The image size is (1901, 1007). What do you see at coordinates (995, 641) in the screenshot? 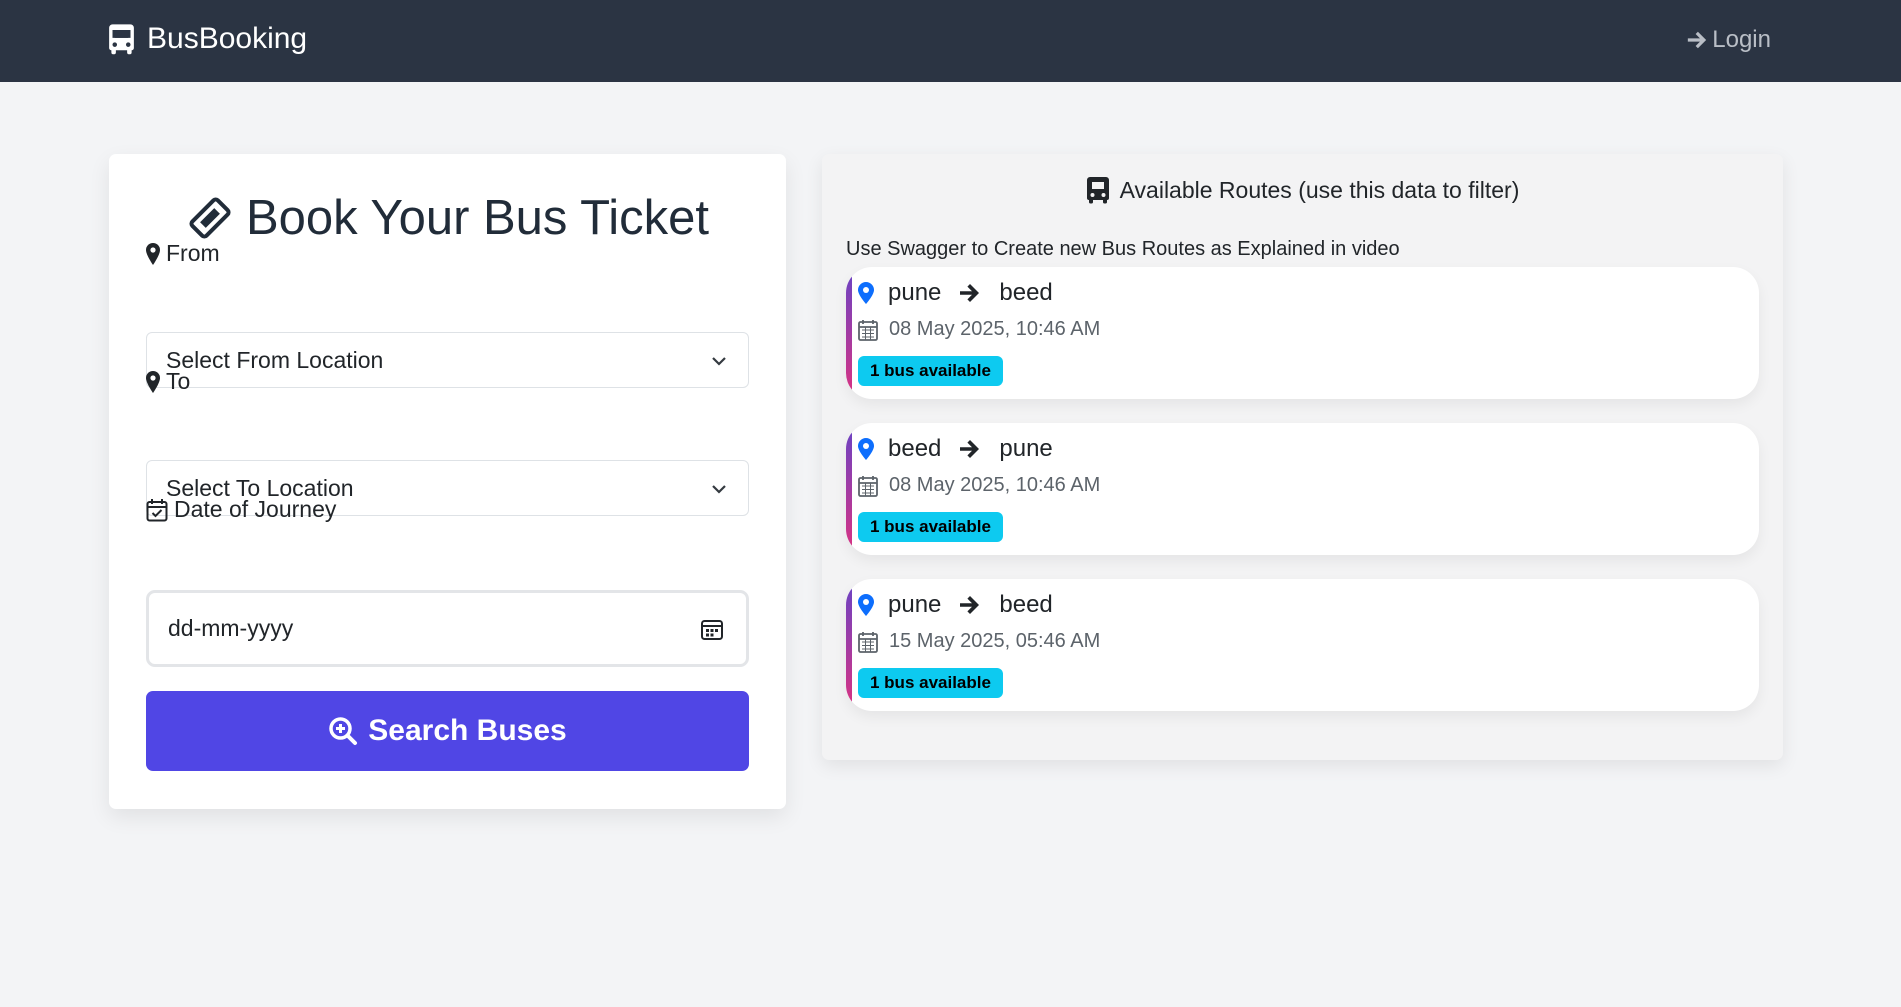
I see `route-datetime: 15 May 2025, 05:46 AM` at bounding box center [995, 641].